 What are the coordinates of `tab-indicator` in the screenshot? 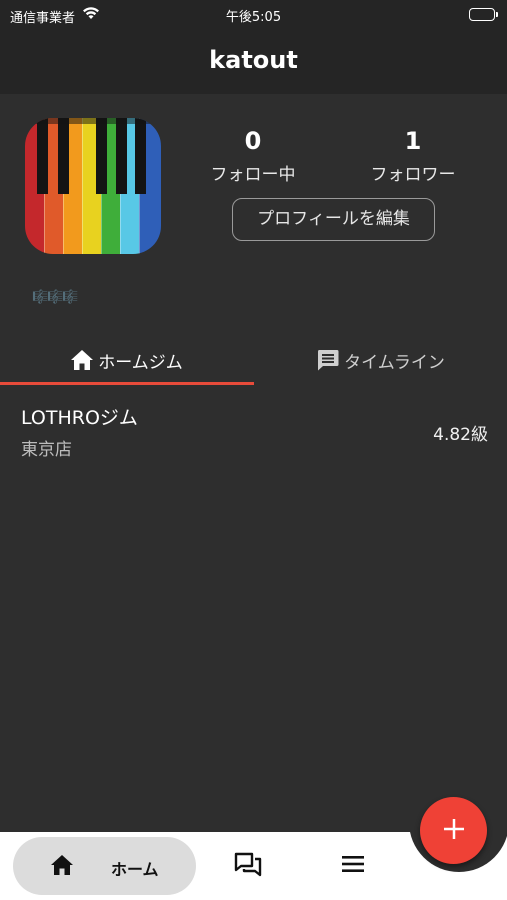 It's located at (127, 383).